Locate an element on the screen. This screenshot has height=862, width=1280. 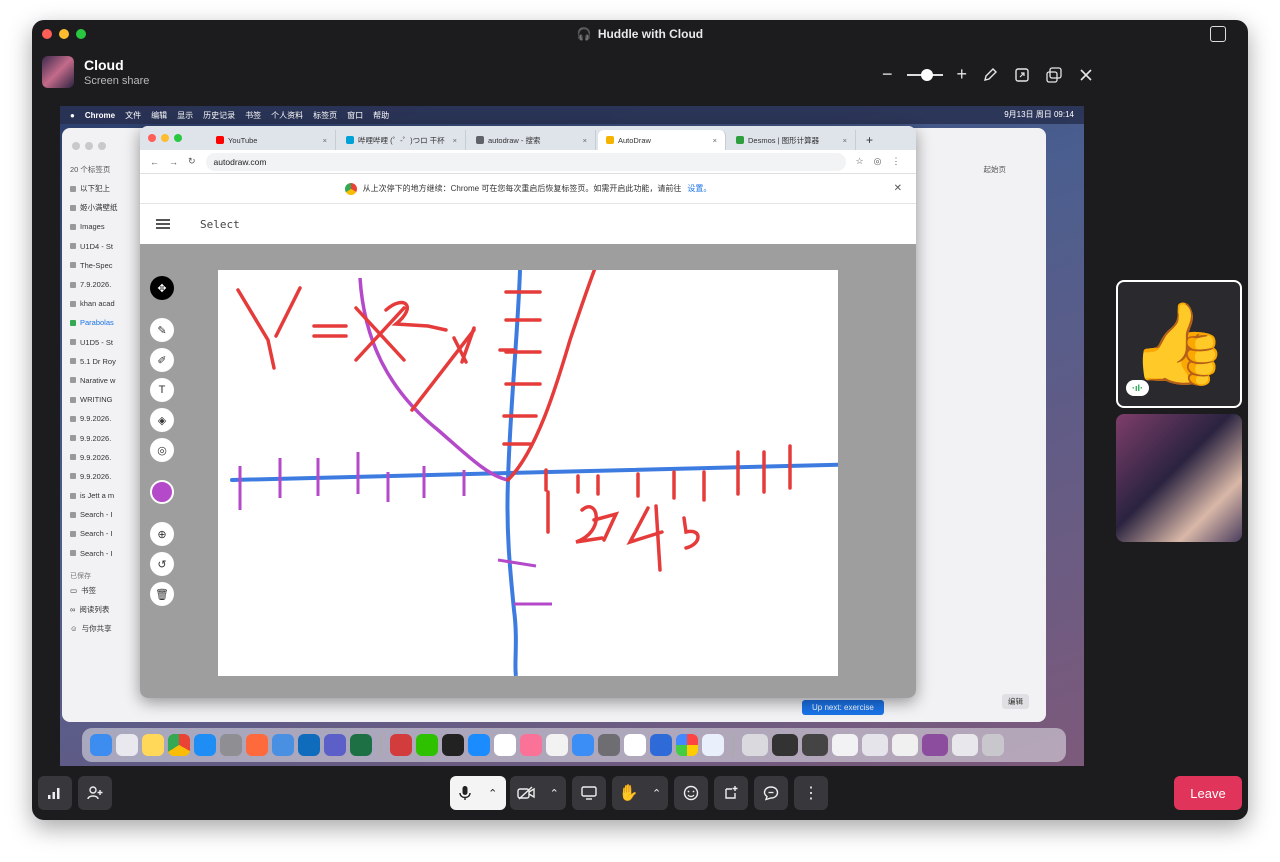
back-arrow-icon: ← is located at coordinates (154, 162).